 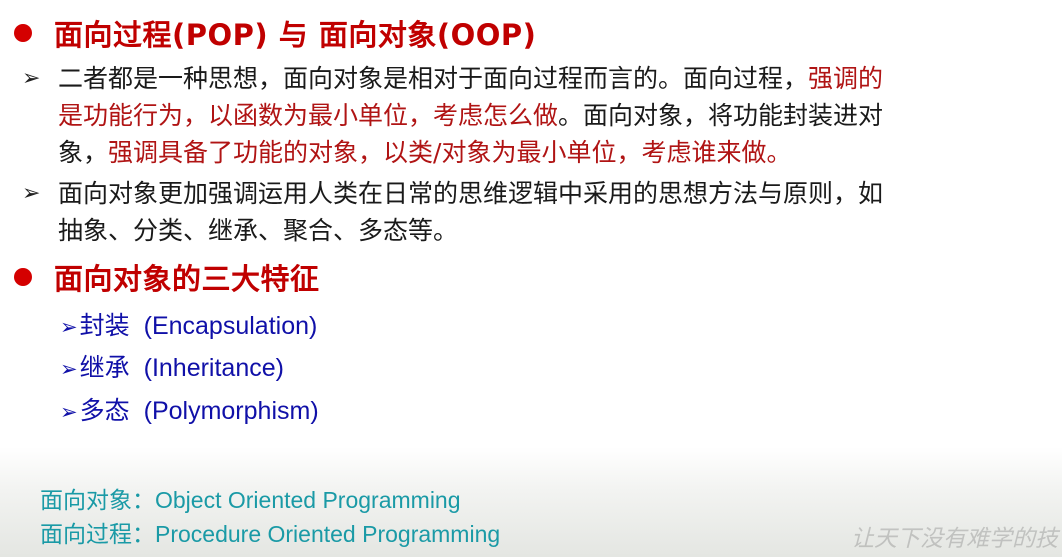 I want to click on feature-encapsulation: ➢封装 (Encapsulation), so click(x=189, y=325).